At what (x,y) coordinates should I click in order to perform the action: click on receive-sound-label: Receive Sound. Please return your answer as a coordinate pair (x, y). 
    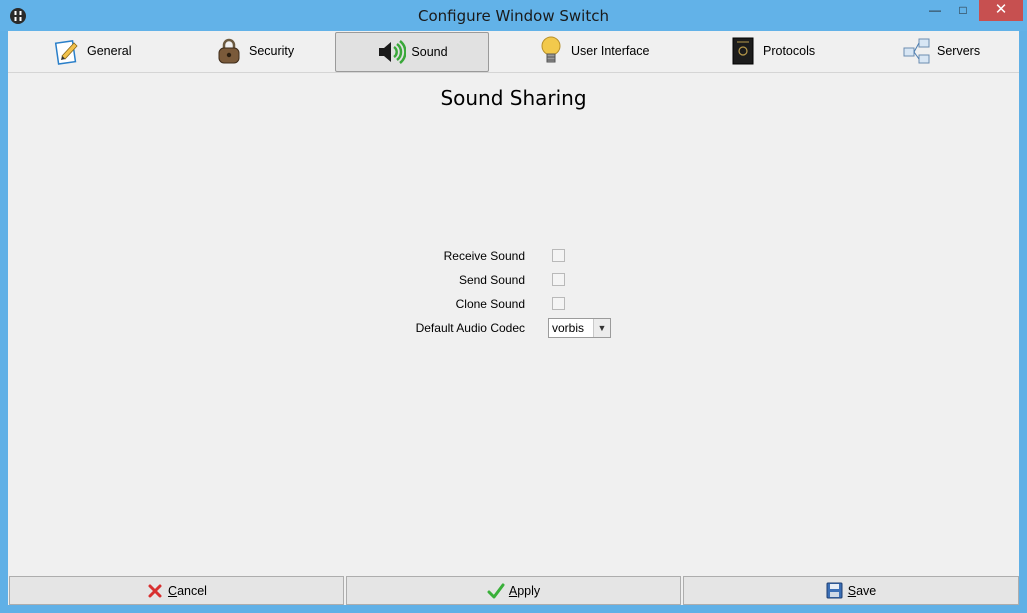
    Looking at the image, I should click on (484, 256).